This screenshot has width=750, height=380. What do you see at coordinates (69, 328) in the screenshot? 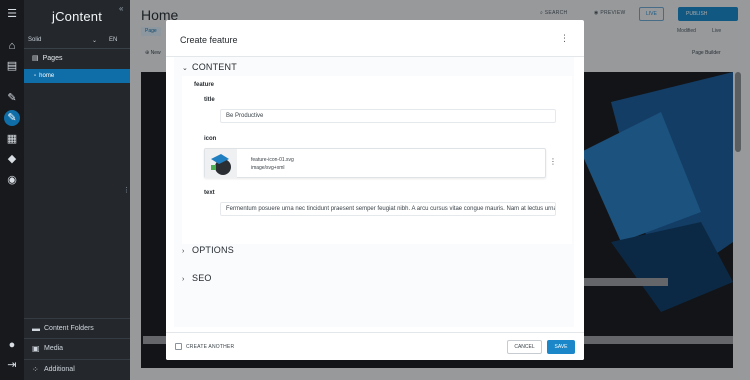
I see `sidebar-item-label: Content Folders` at bounding box center [69, 328].